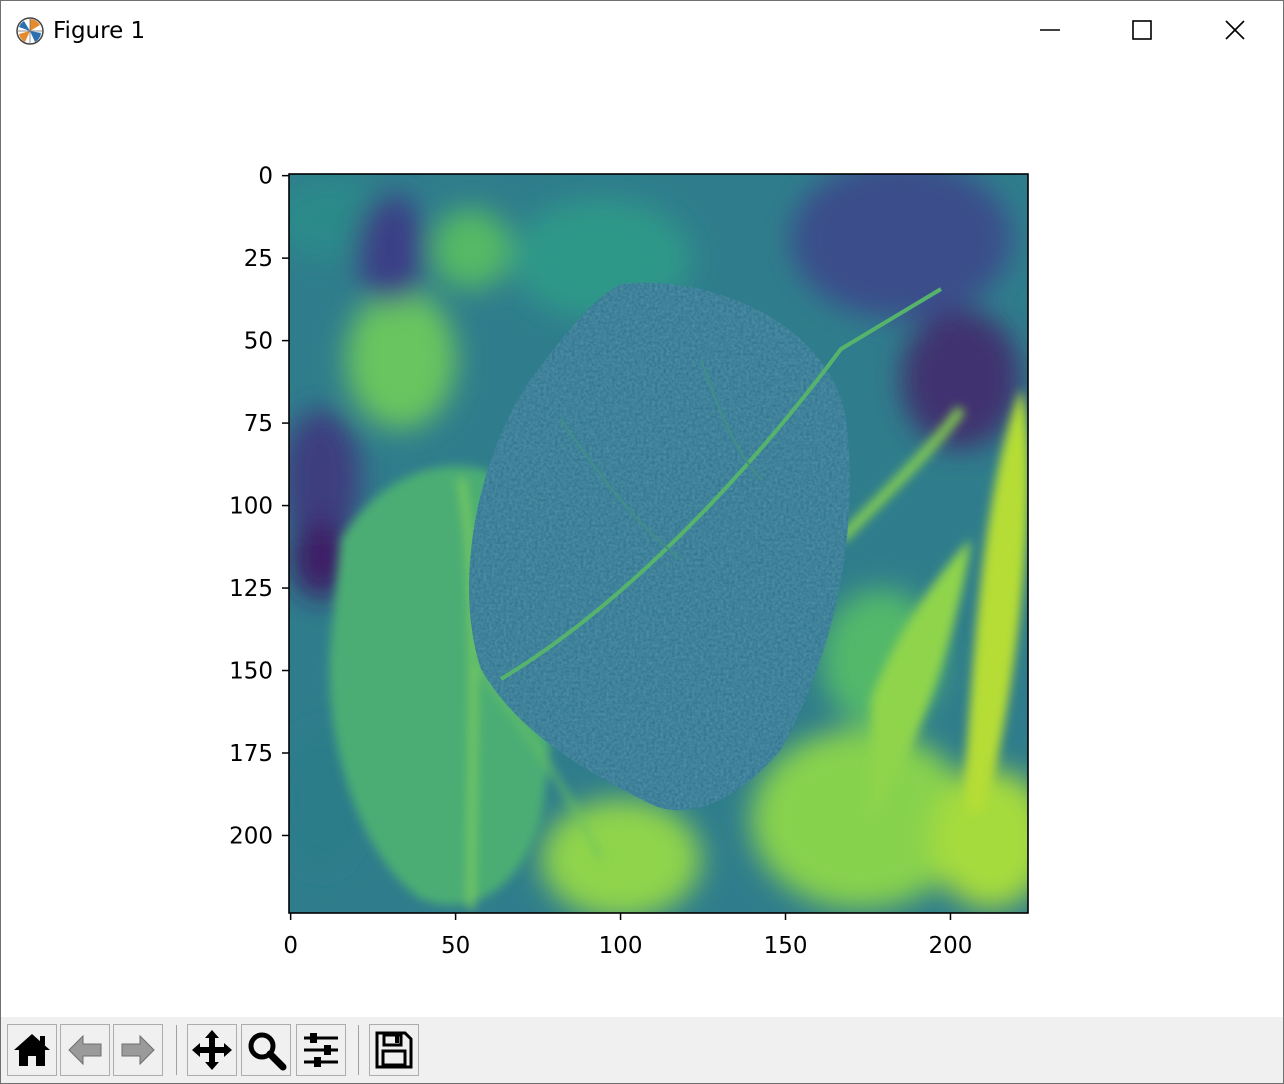  I want to click on y-axis: 0 25 50 75 100 125 150 175 200, so click(259, 506).